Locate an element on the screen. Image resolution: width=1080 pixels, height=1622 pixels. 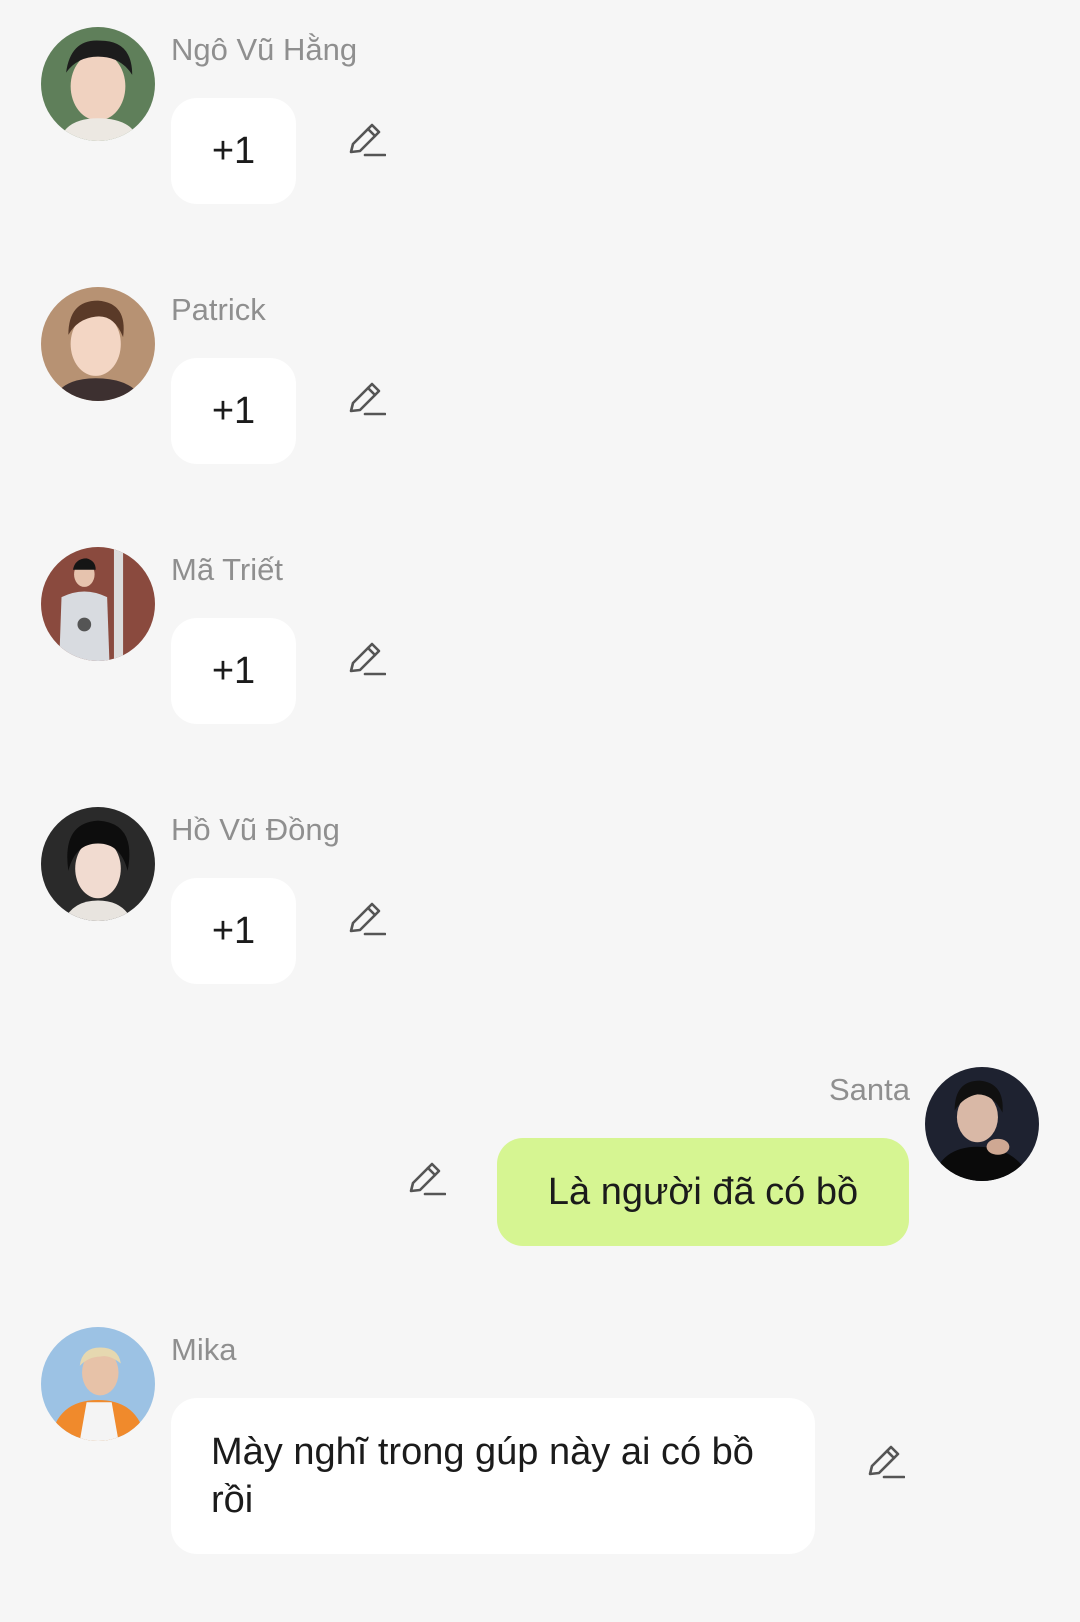
message-text: Là người đã có bồ is located at coordinates (703, 1191).